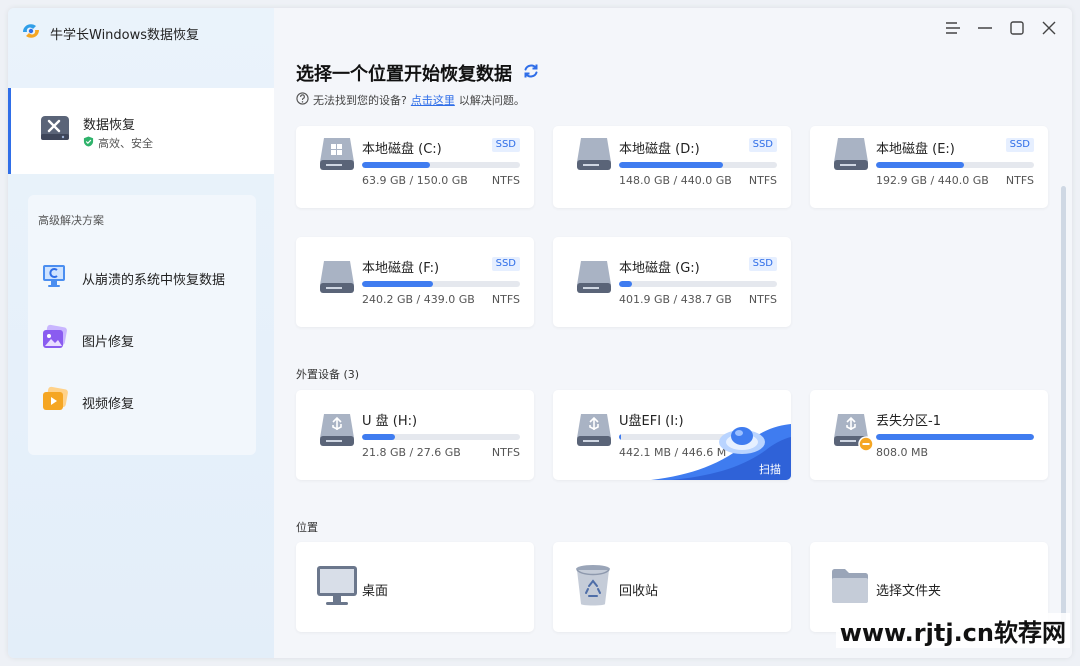 Image resolution: width=1080 pixels, height=666 pixels. What do you see at coordinates (770, 469) in the screenshot?
I see `scan-button: 扫描` at bounding box center [770, 469].